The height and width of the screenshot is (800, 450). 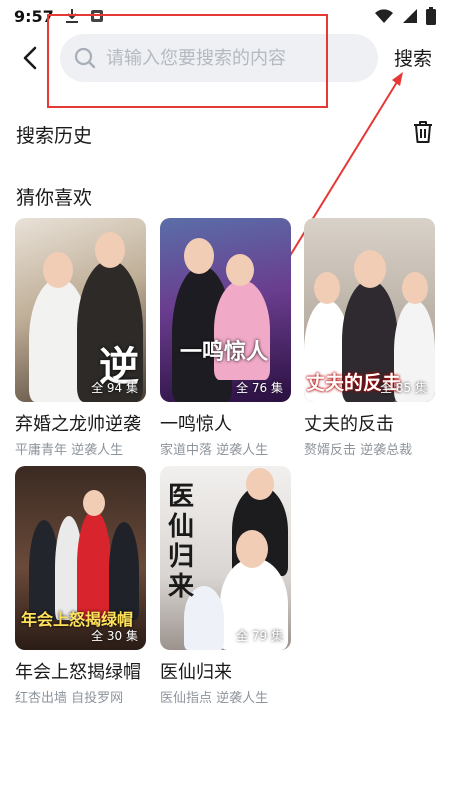 I want to click on poster-title-art: 一鸣惊人, so click(x=224, y=352).